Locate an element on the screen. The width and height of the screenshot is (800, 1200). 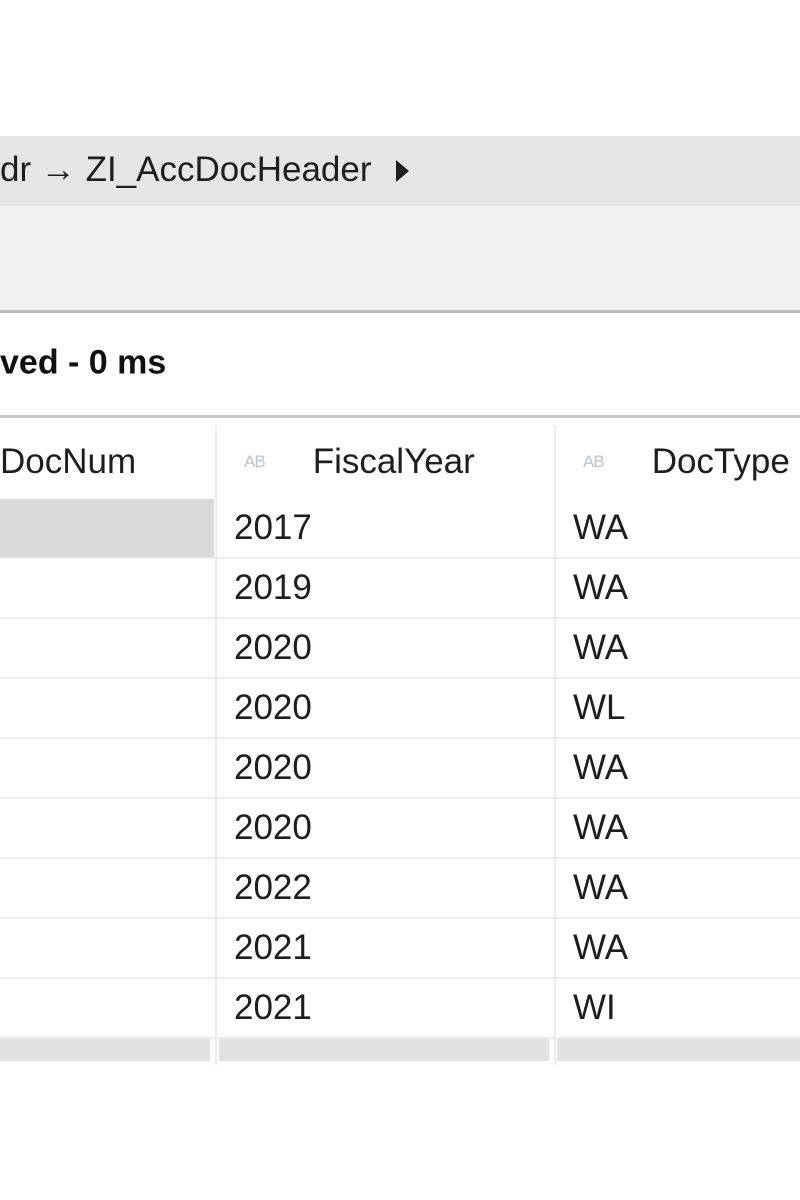
grid-header: DocNum AB FiscalYear AB DocType is located at coordinates (400, 462).